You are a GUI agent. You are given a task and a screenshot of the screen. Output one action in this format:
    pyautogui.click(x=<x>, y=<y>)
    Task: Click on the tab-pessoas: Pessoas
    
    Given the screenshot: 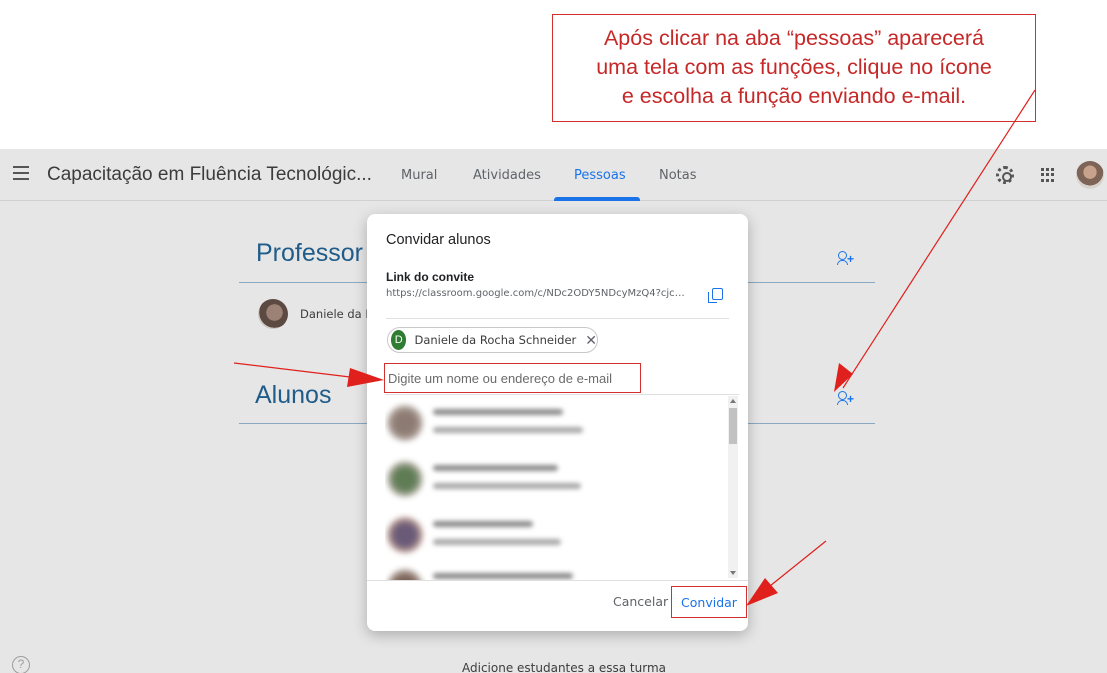 What is the action you would take?
    pyautogui.click(x=600, y=175)
    